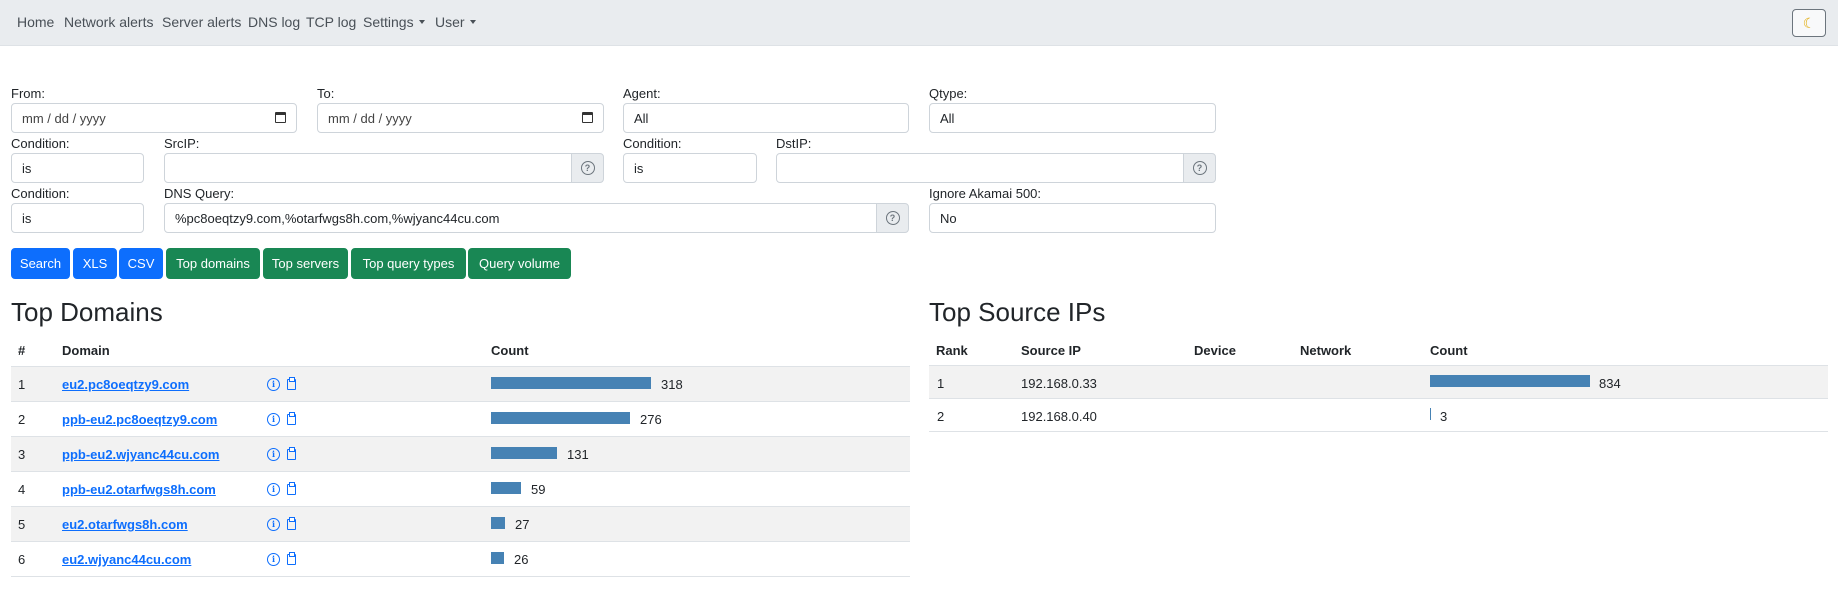  I want to click on nav-settings-dropdown: Settings, so click(394, 22).